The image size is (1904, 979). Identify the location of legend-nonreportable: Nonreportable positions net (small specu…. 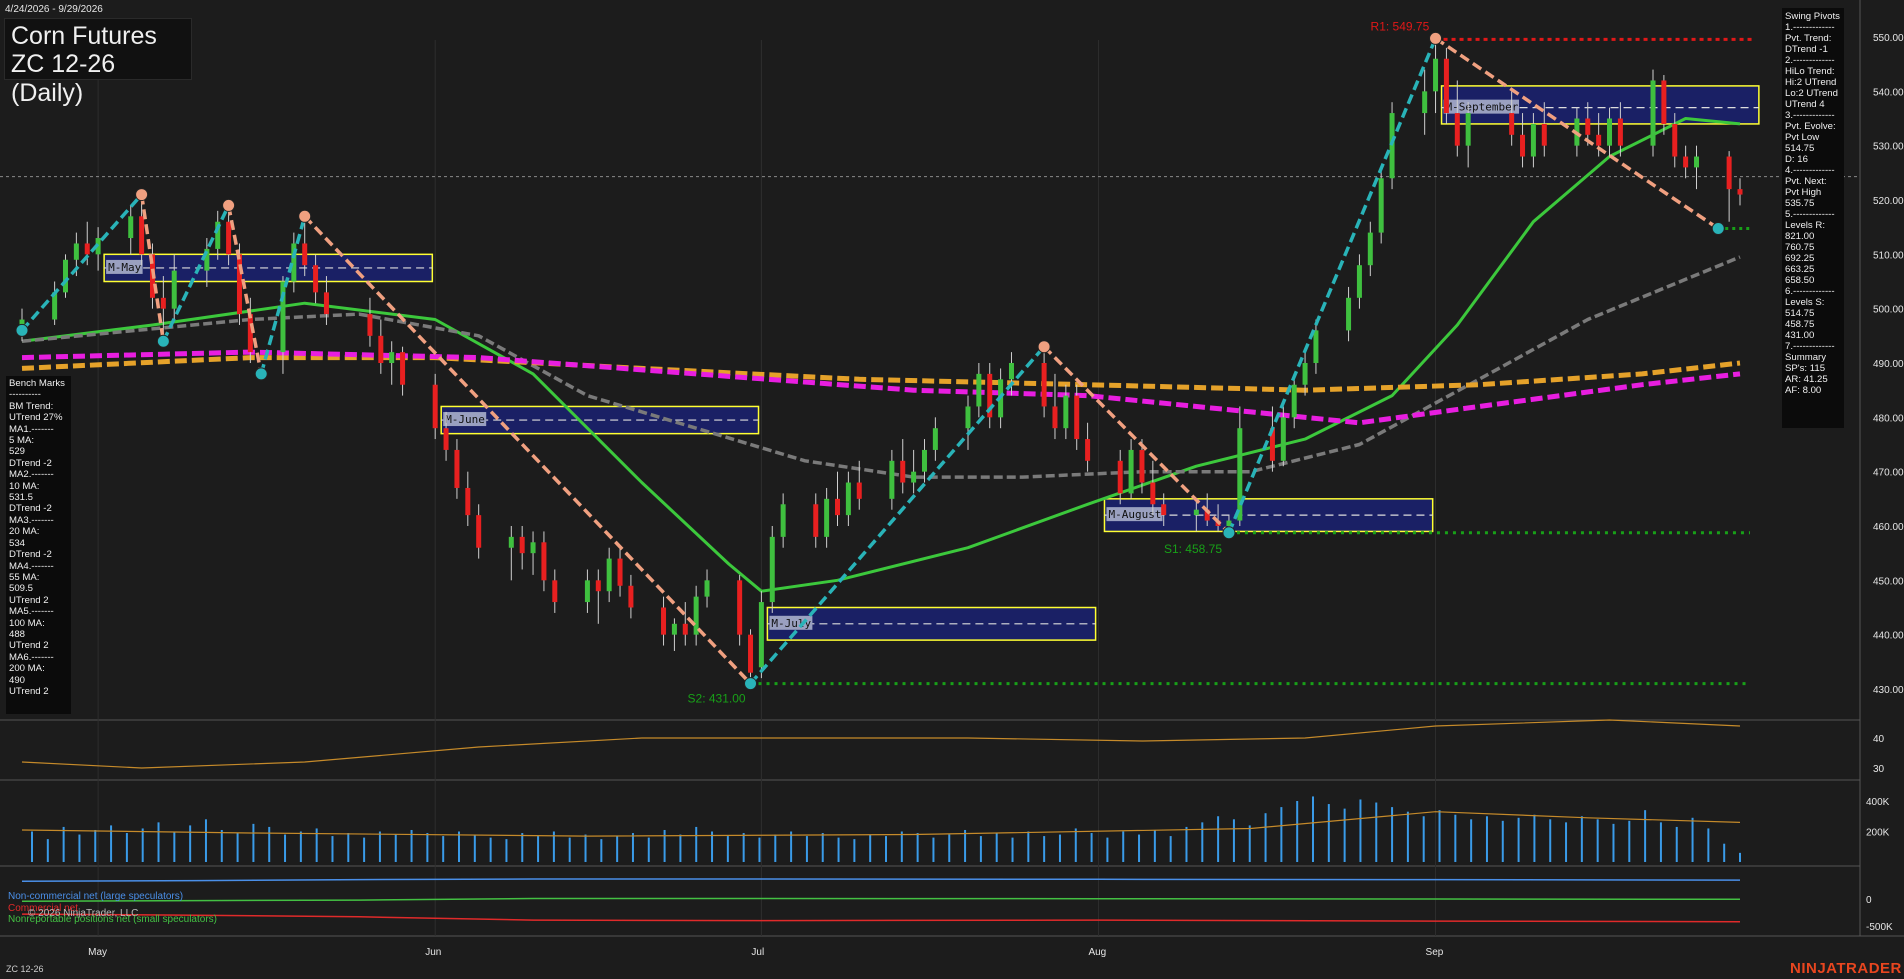
(112, 919).